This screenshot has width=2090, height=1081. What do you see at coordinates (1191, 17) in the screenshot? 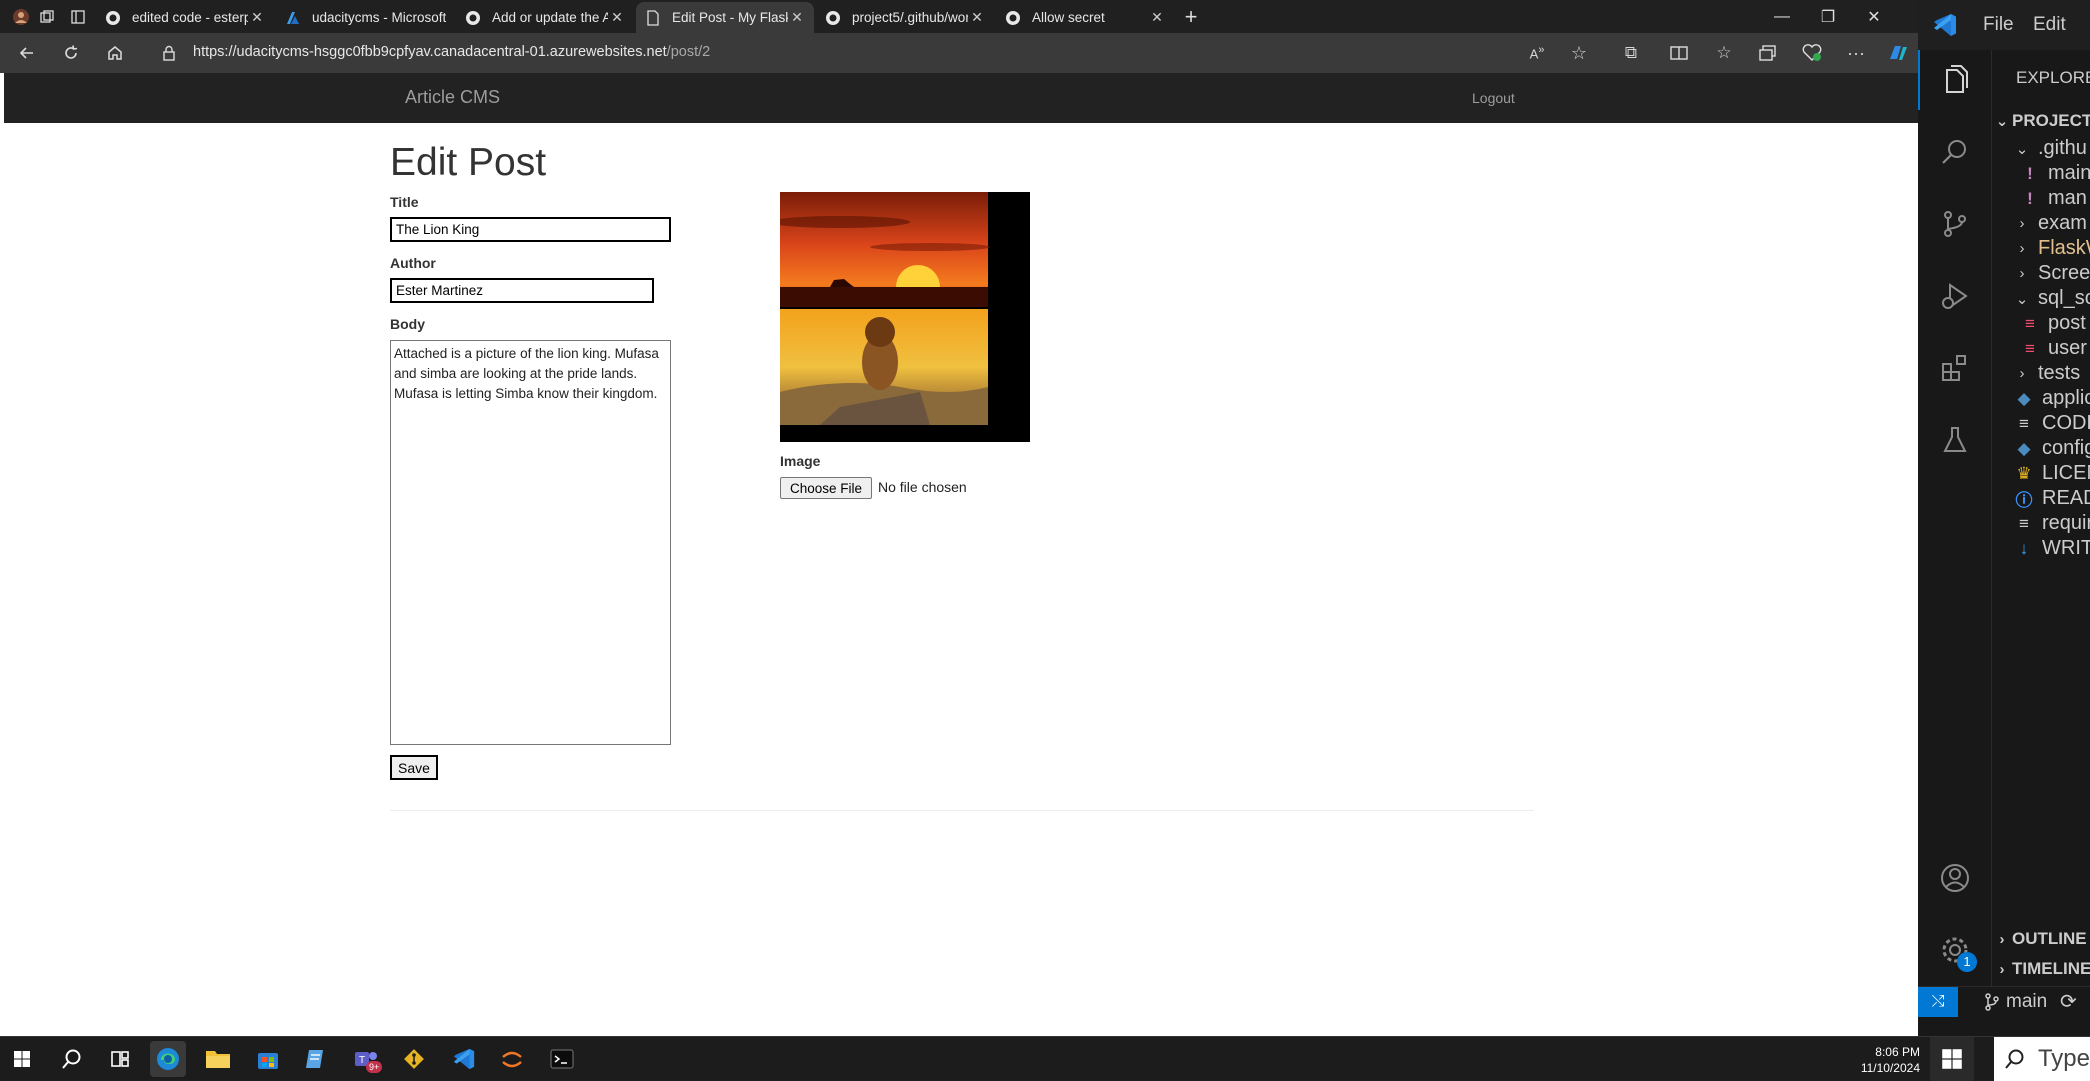
I see `new-tab-button: +` at bounding box center [1191, 17].